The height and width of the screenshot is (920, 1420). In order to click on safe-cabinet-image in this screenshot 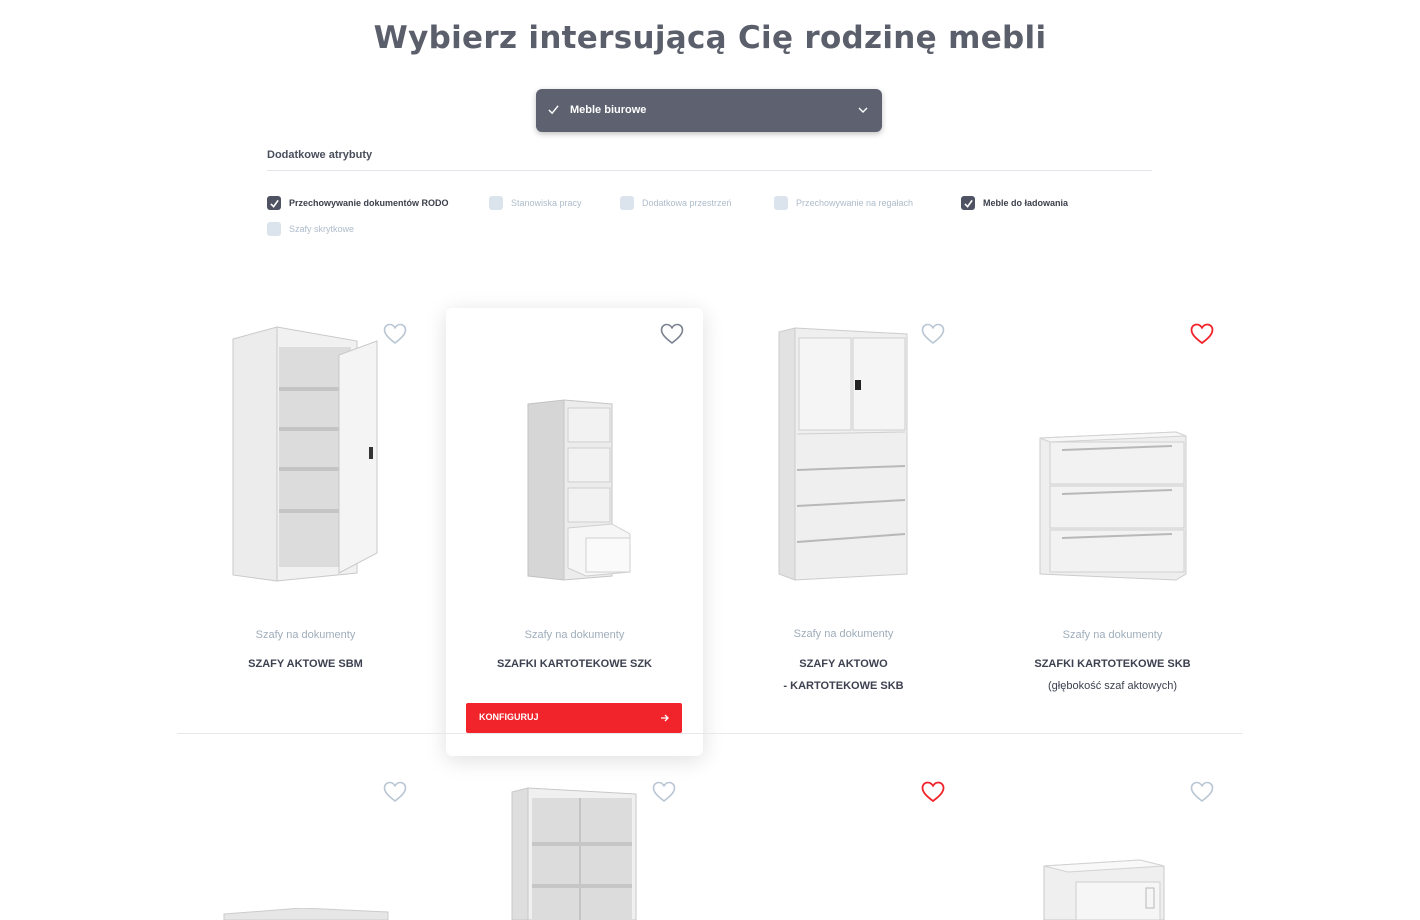, I will do `click(1104, 889)`.